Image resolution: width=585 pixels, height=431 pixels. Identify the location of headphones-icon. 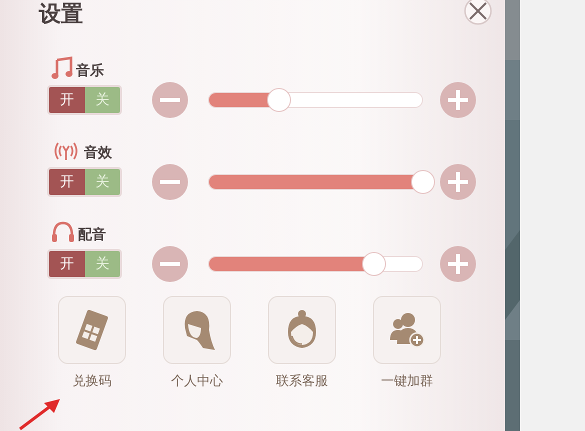
(63, 232).